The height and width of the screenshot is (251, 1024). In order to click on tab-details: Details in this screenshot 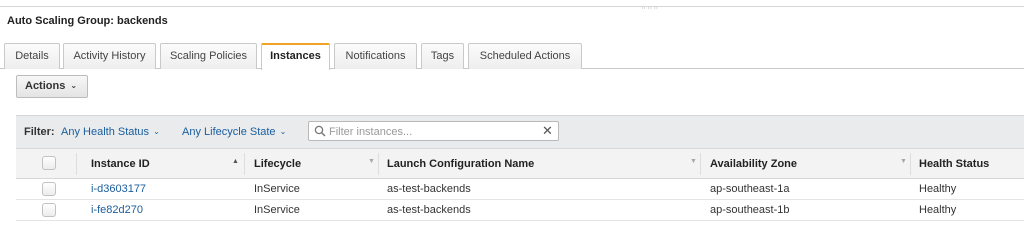, I will do `click(32, 56)`.